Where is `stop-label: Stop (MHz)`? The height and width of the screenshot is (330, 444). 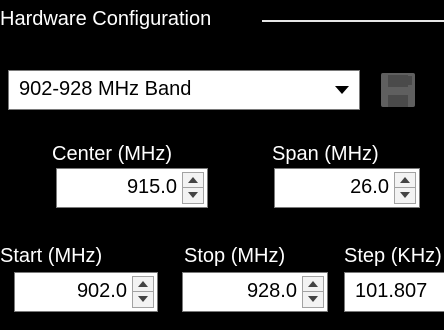 stop-label: Stop (MHz) is located at coordinates (235, 256).